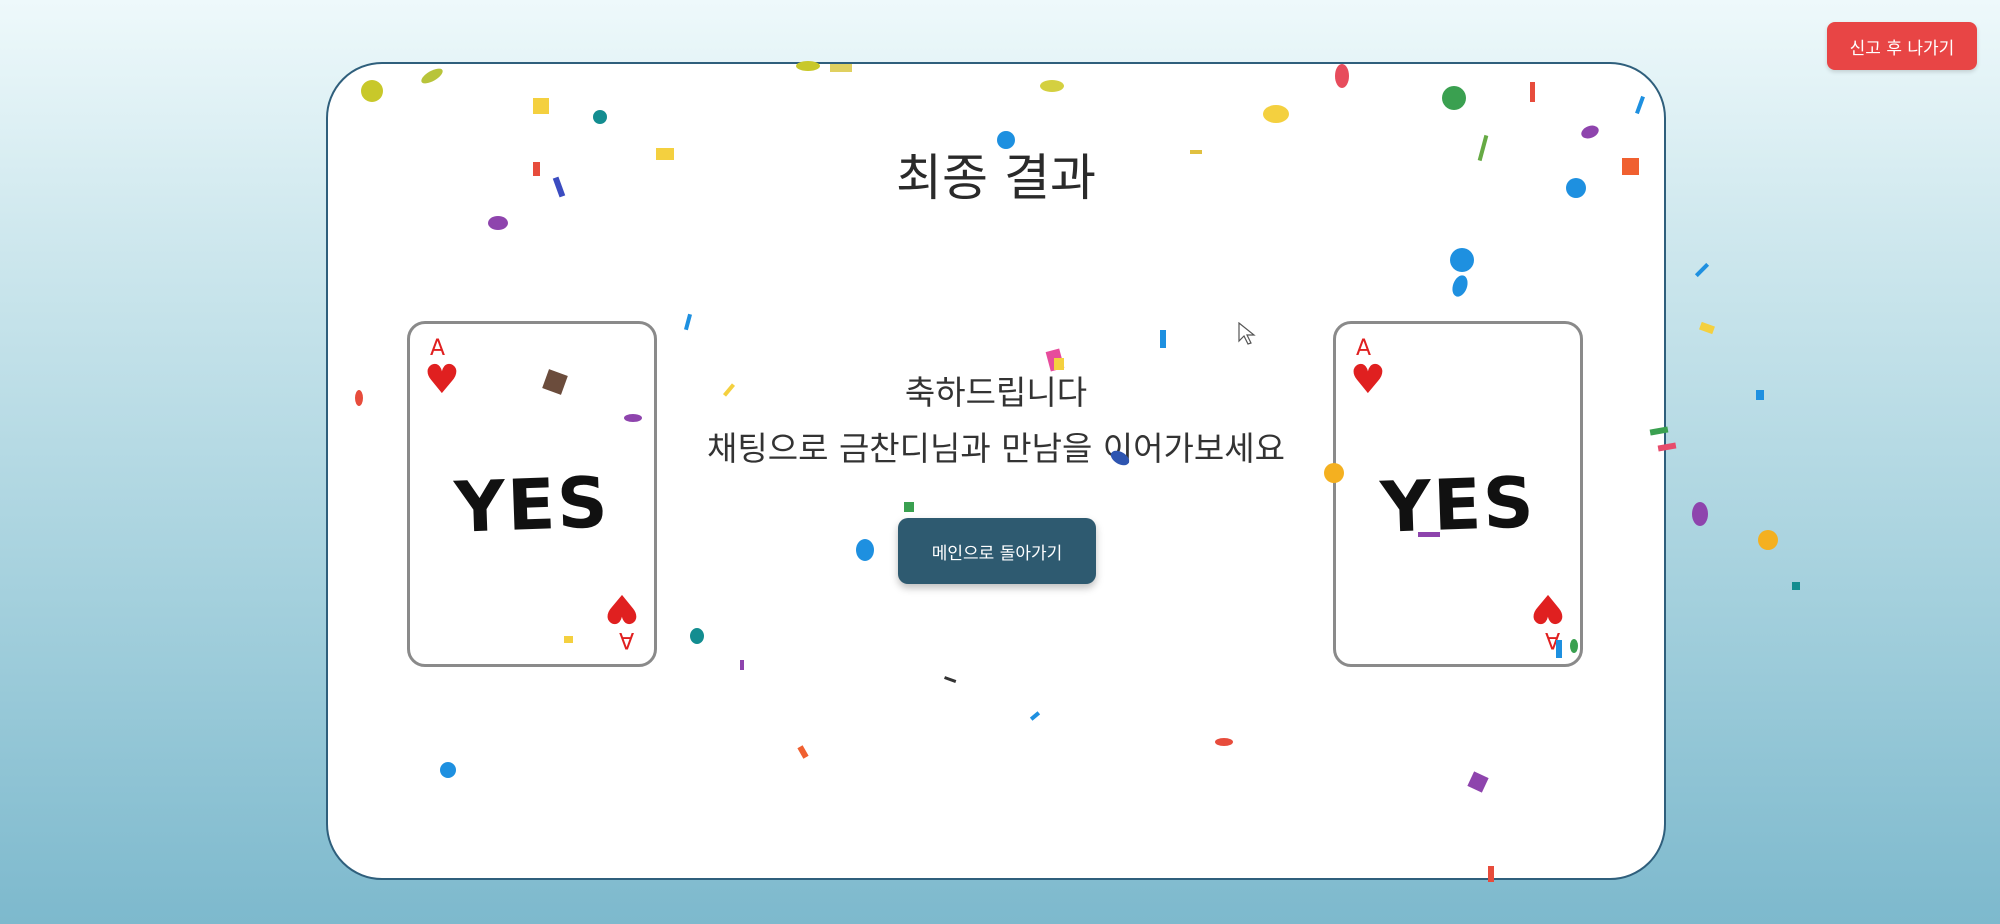 This screenshot has height=924, width=2000. Describe the element at coordinates (1247, 333) in the screenshot. I see `mouse-cursor-icon` at that location.